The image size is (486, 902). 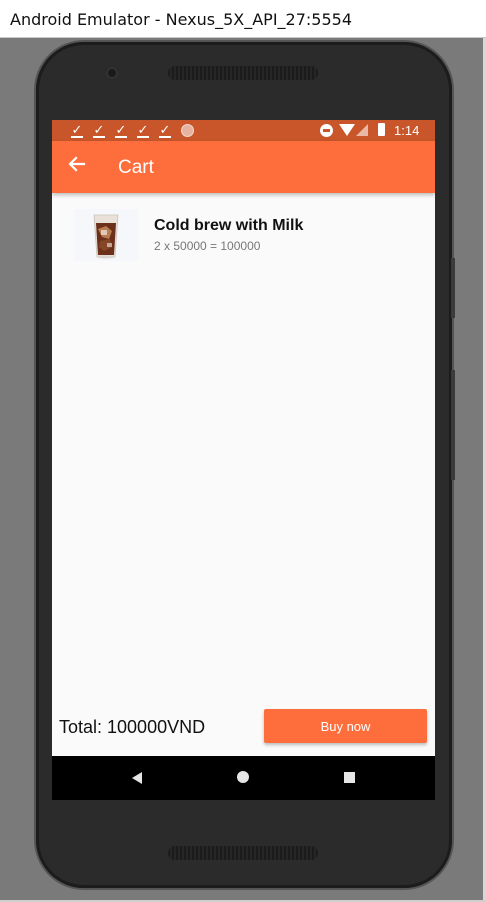 I want to click on wifi-icon, so click(x=347, y=130).